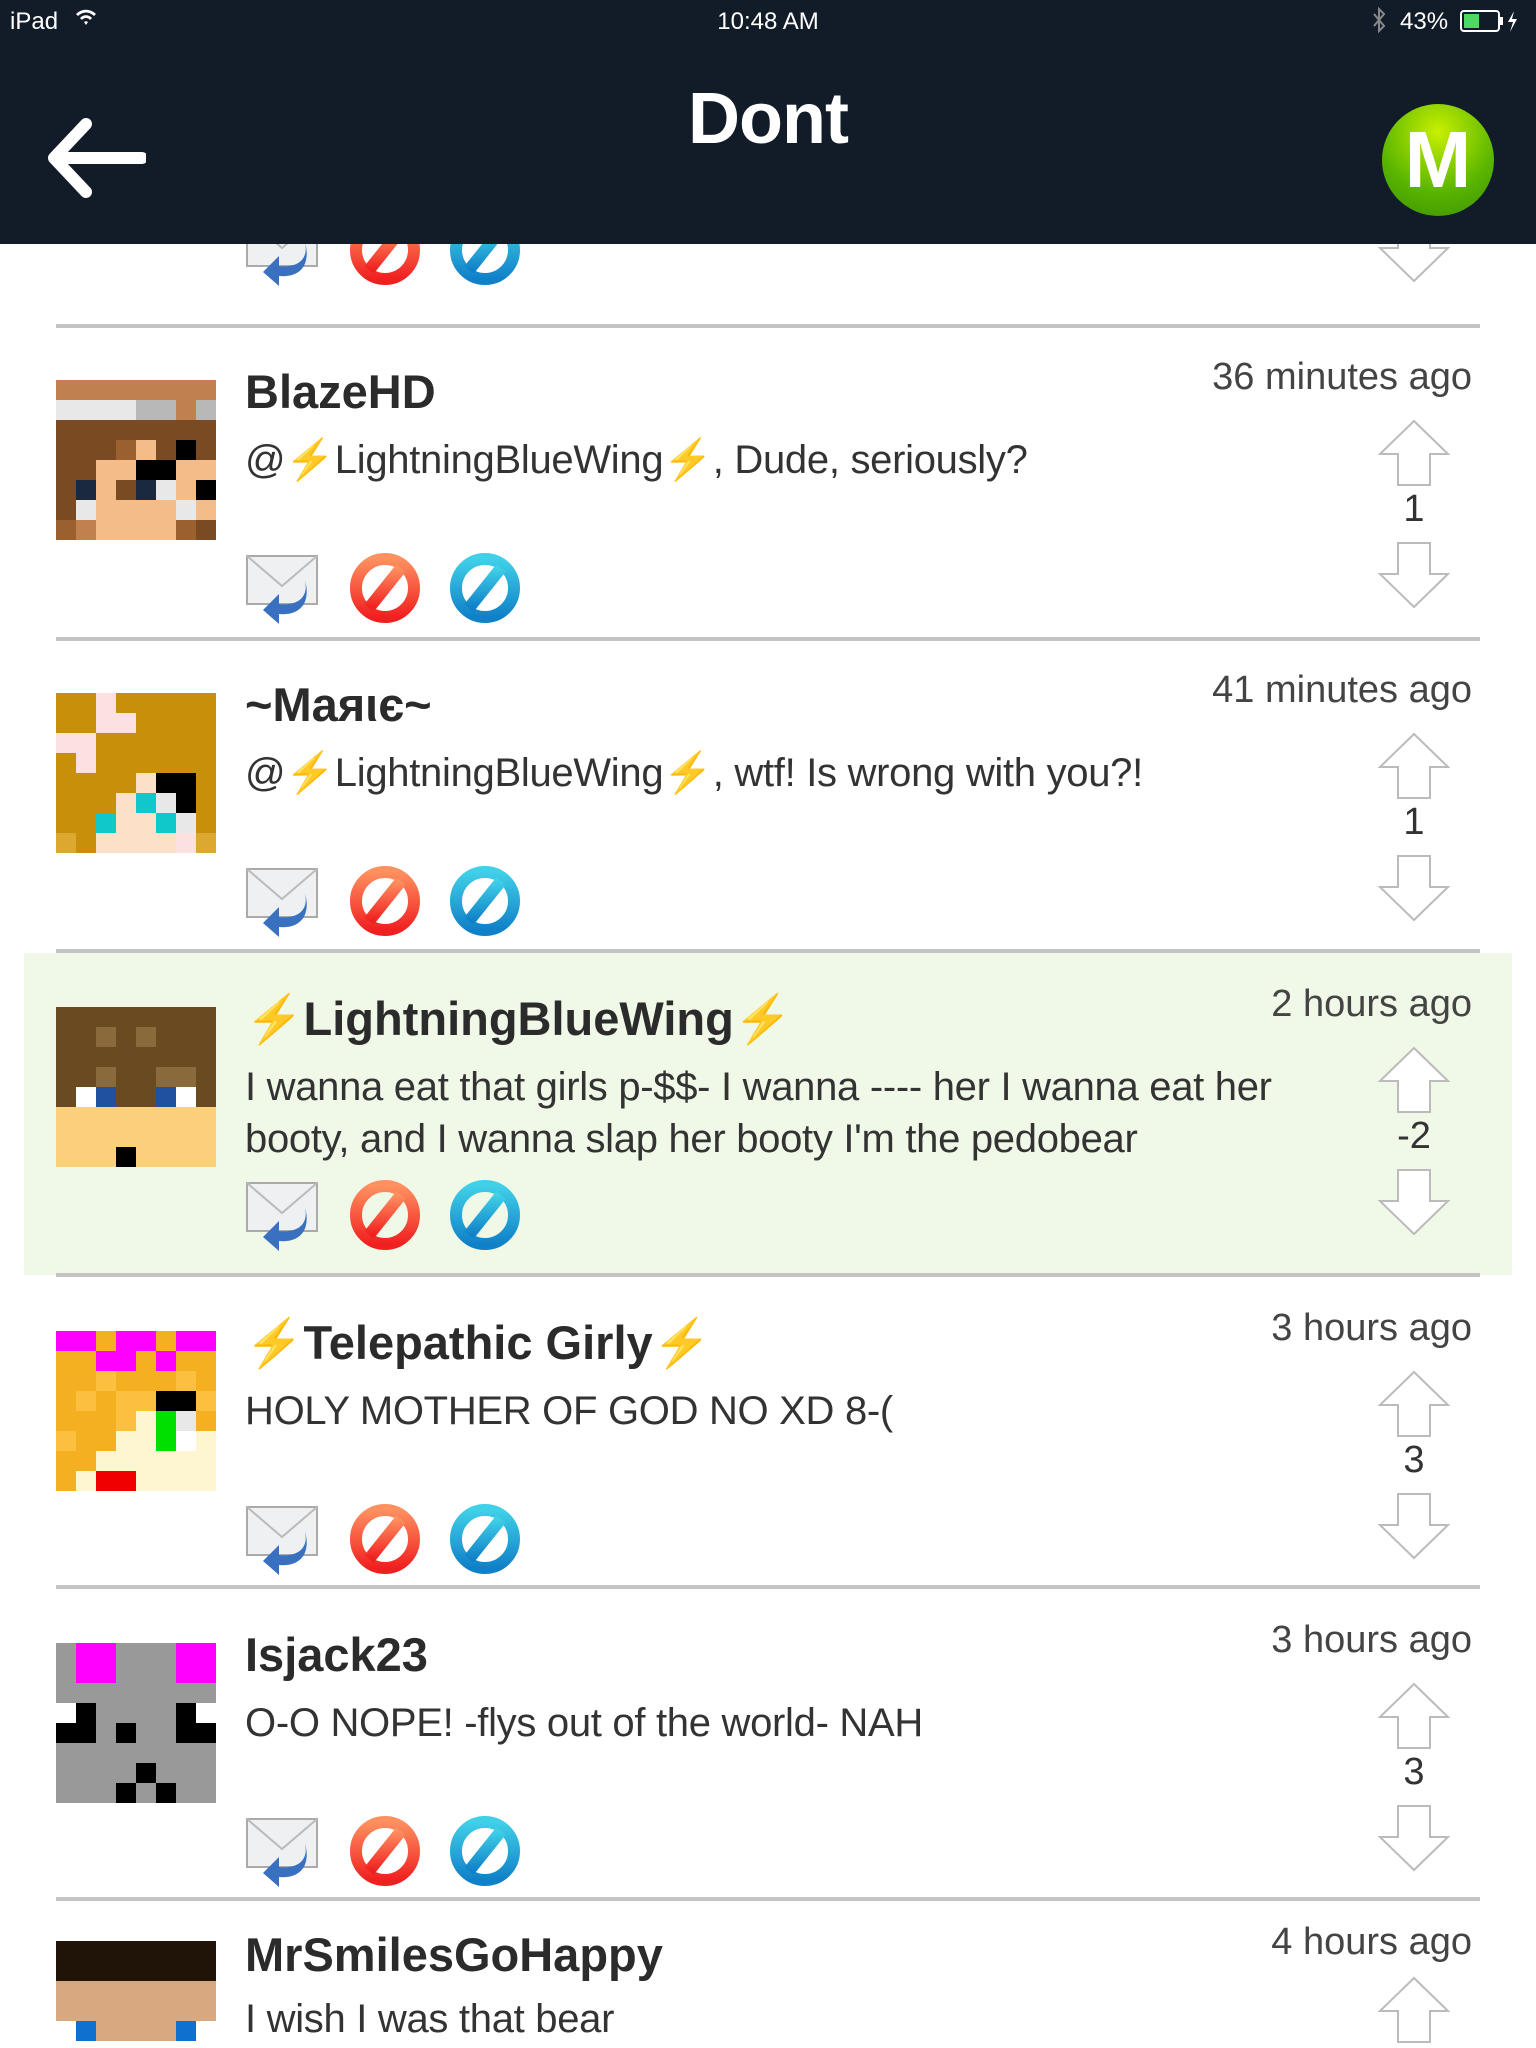  What do you see at coordinates (518, 1019) in the screenshot?
I see `comment-author: ⚡LightningBlueWing⚡` at bounding box center [518, 1019].